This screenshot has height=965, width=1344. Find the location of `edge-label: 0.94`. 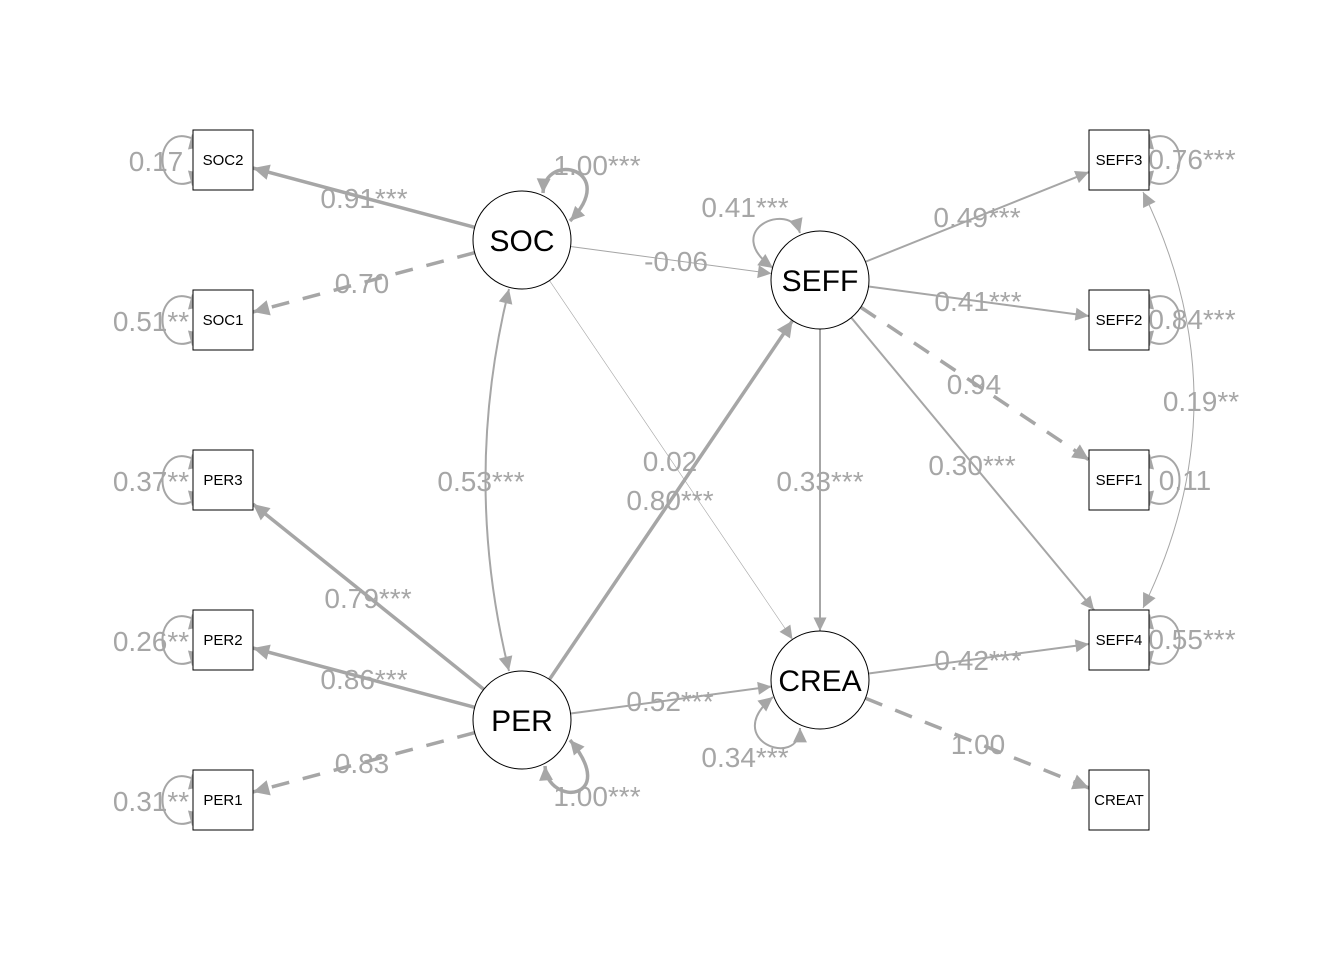

edge-label: 0.94 is located at coordinates (974, 384).